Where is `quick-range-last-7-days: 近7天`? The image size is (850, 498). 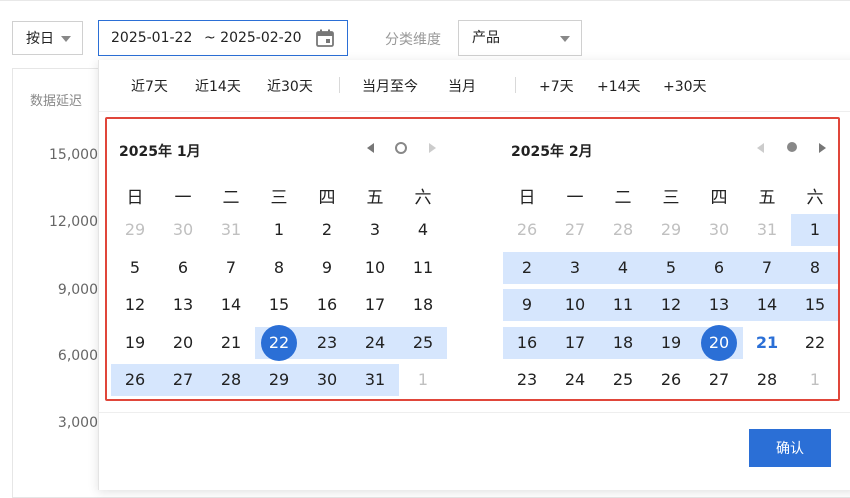 quick-range-last-7-days: 近7天 is located at coordinates (149, 86).